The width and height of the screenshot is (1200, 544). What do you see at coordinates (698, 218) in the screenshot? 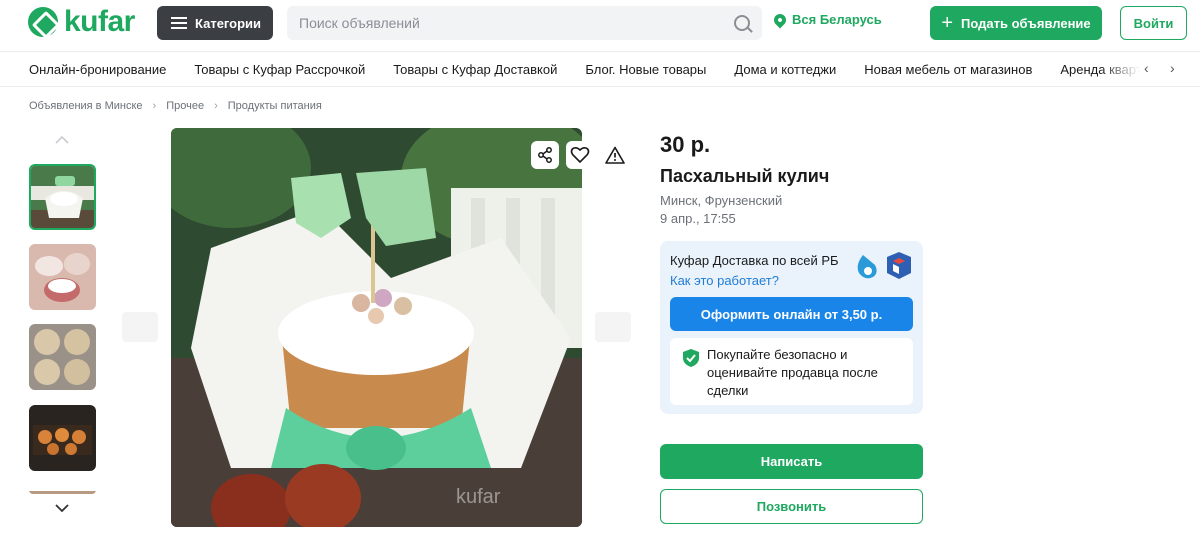
I see `listing-date: 9 апр., 17:55` at bounding box center [698, 218].